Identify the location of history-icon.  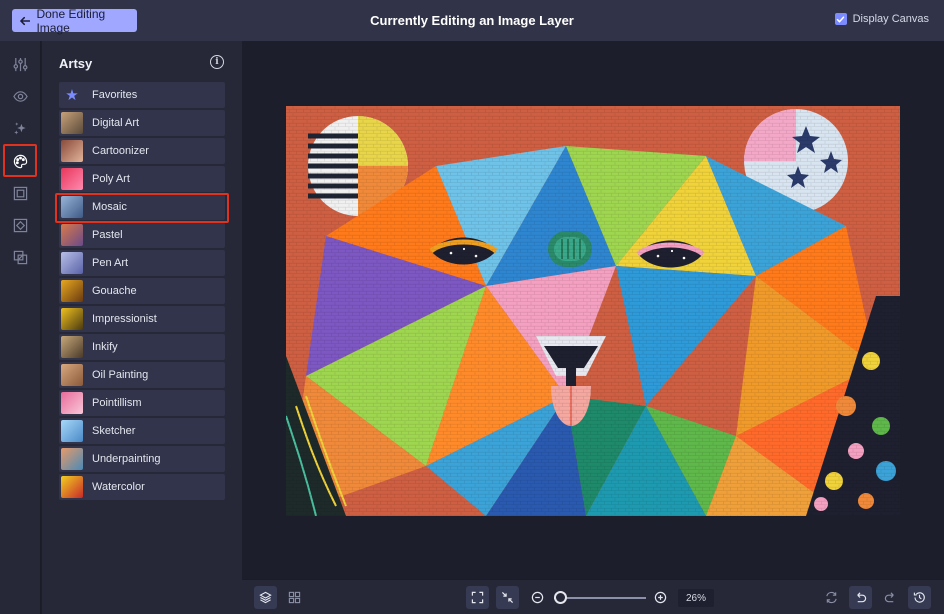
(919, 597).